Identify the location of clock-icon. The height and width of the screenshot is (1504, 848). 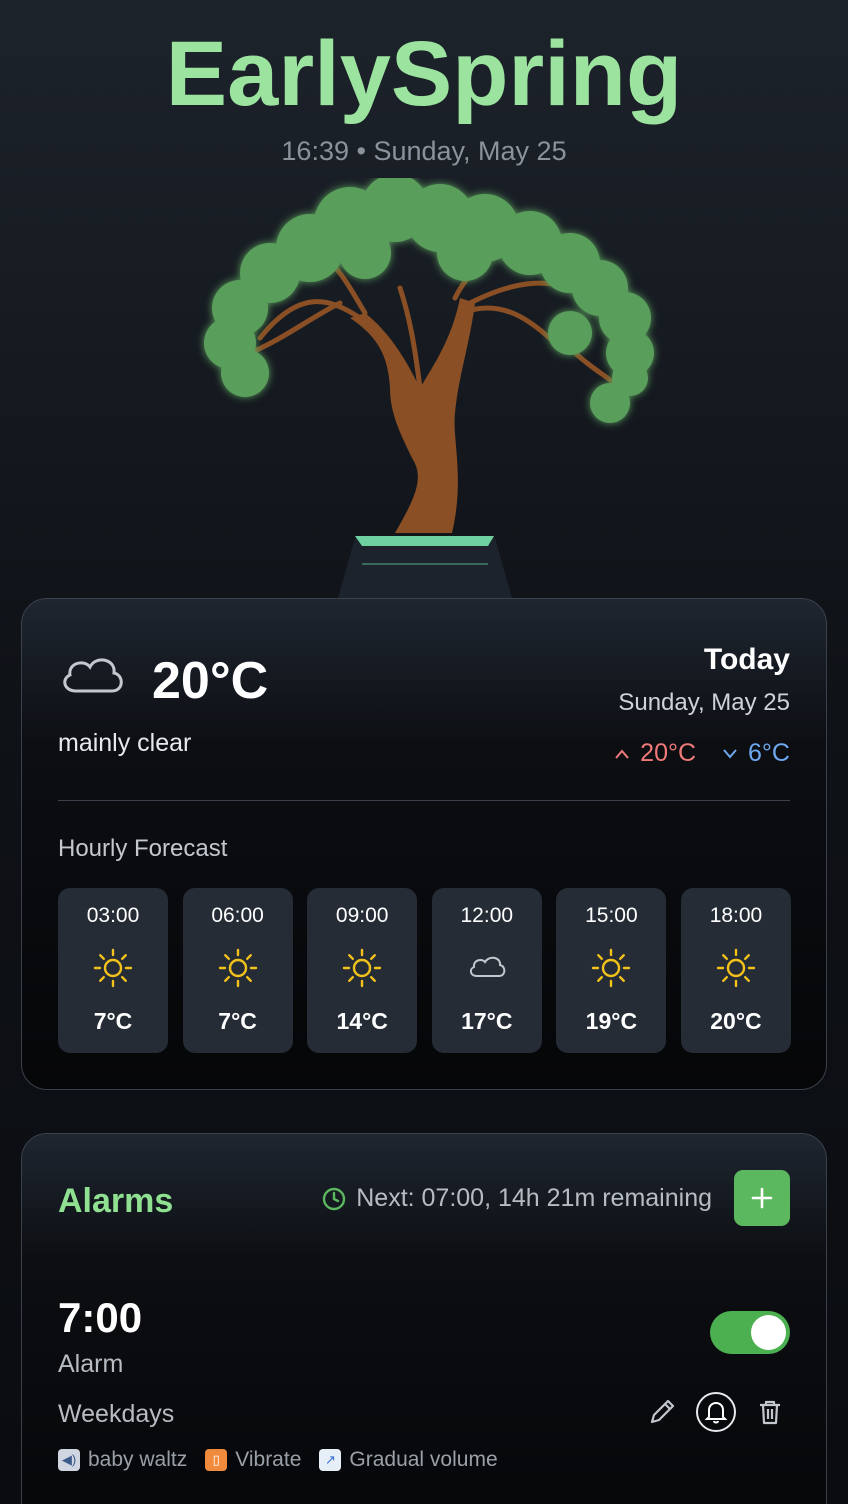
(334, 1198).